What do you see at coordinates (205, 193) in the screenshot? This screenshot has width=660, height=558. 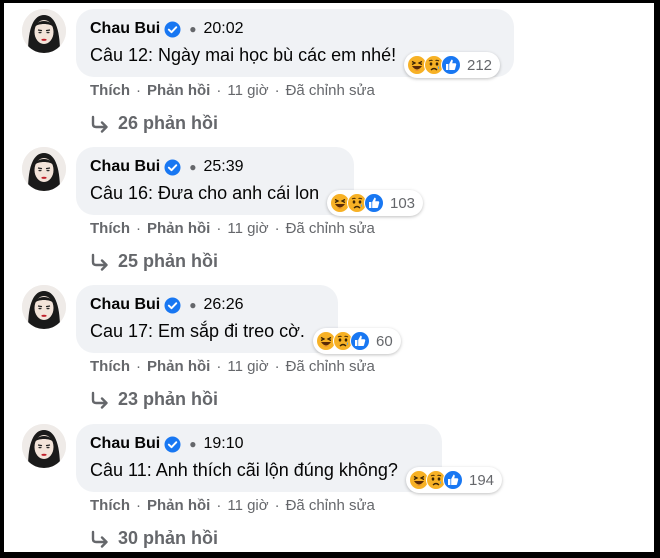 I see `comment-text: Câu 16: Đưa cho anh cái lon` at bounding box center [205, 193].